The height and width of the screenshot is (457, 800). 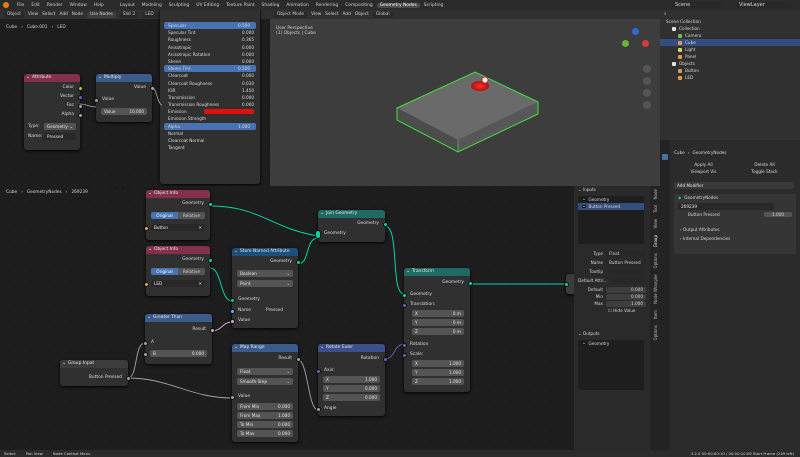 What do you see at coordinates (611, 199) in the screenshot?
I see `input-item-geometry: Geometry` at bounding box center [611, 199].